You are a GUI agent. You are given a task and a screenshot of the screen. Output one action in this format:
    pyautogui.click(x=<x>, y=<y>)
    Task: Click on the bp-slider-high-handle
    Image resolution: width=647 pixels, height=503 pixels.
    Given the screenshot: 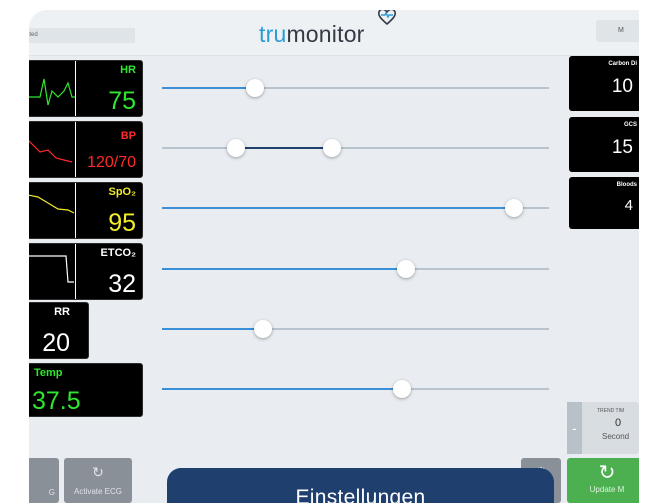 What is the action you would take?
    pyautogui.click(x=332, y=148)
    